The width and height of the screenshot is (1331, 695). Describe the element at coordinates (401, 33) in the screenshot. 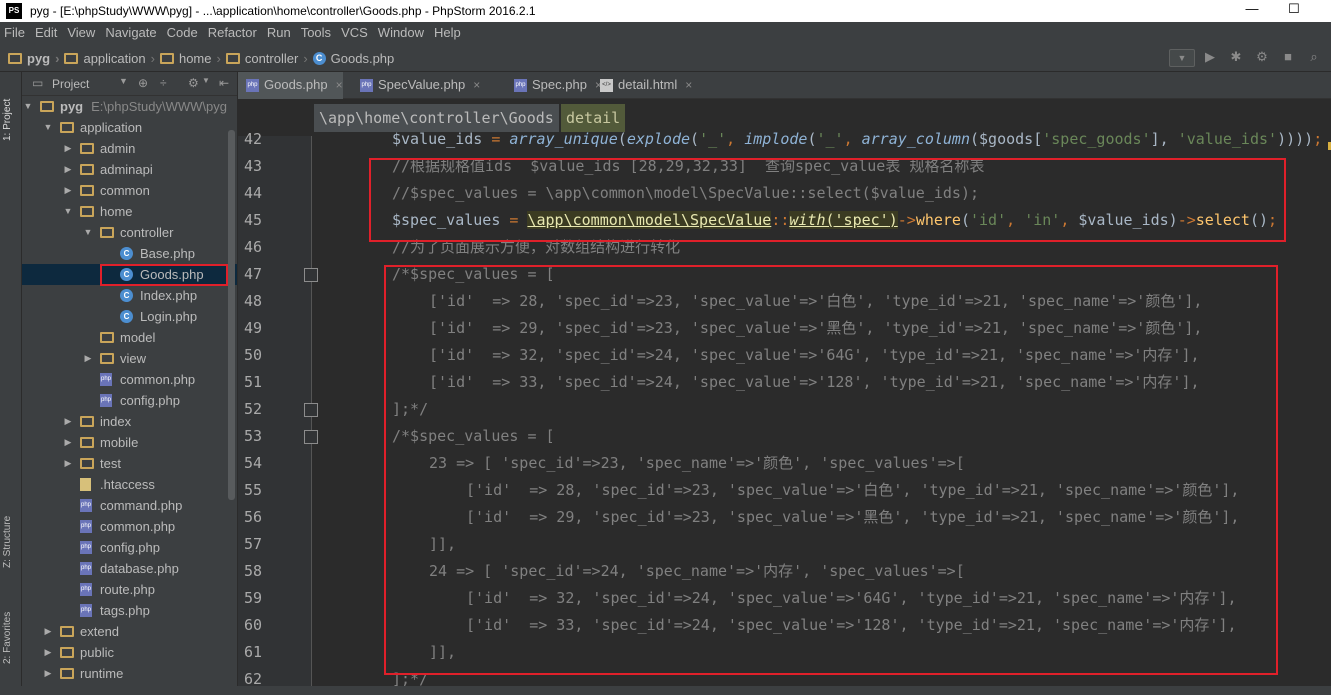

I see `menu-window: Window` at that location.